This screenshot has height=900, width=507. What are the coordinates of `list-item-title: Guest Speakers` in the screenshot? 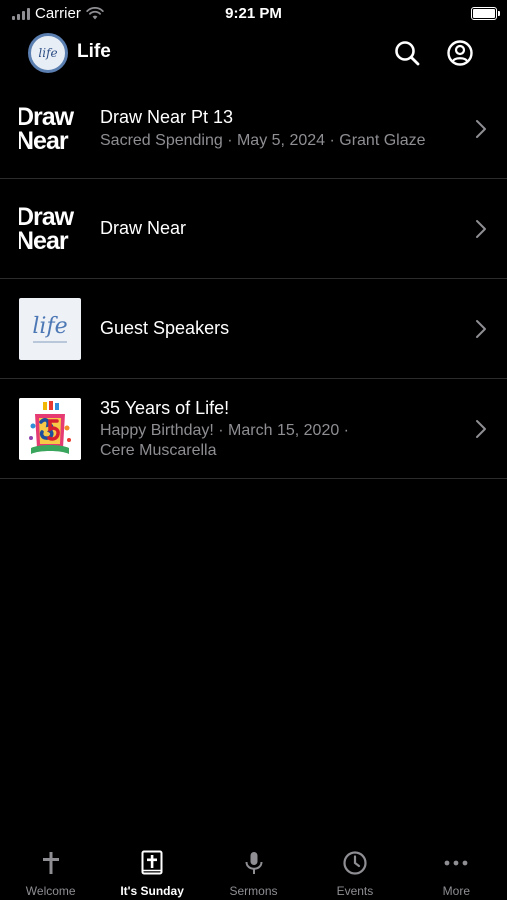 It's located at (165, 328).